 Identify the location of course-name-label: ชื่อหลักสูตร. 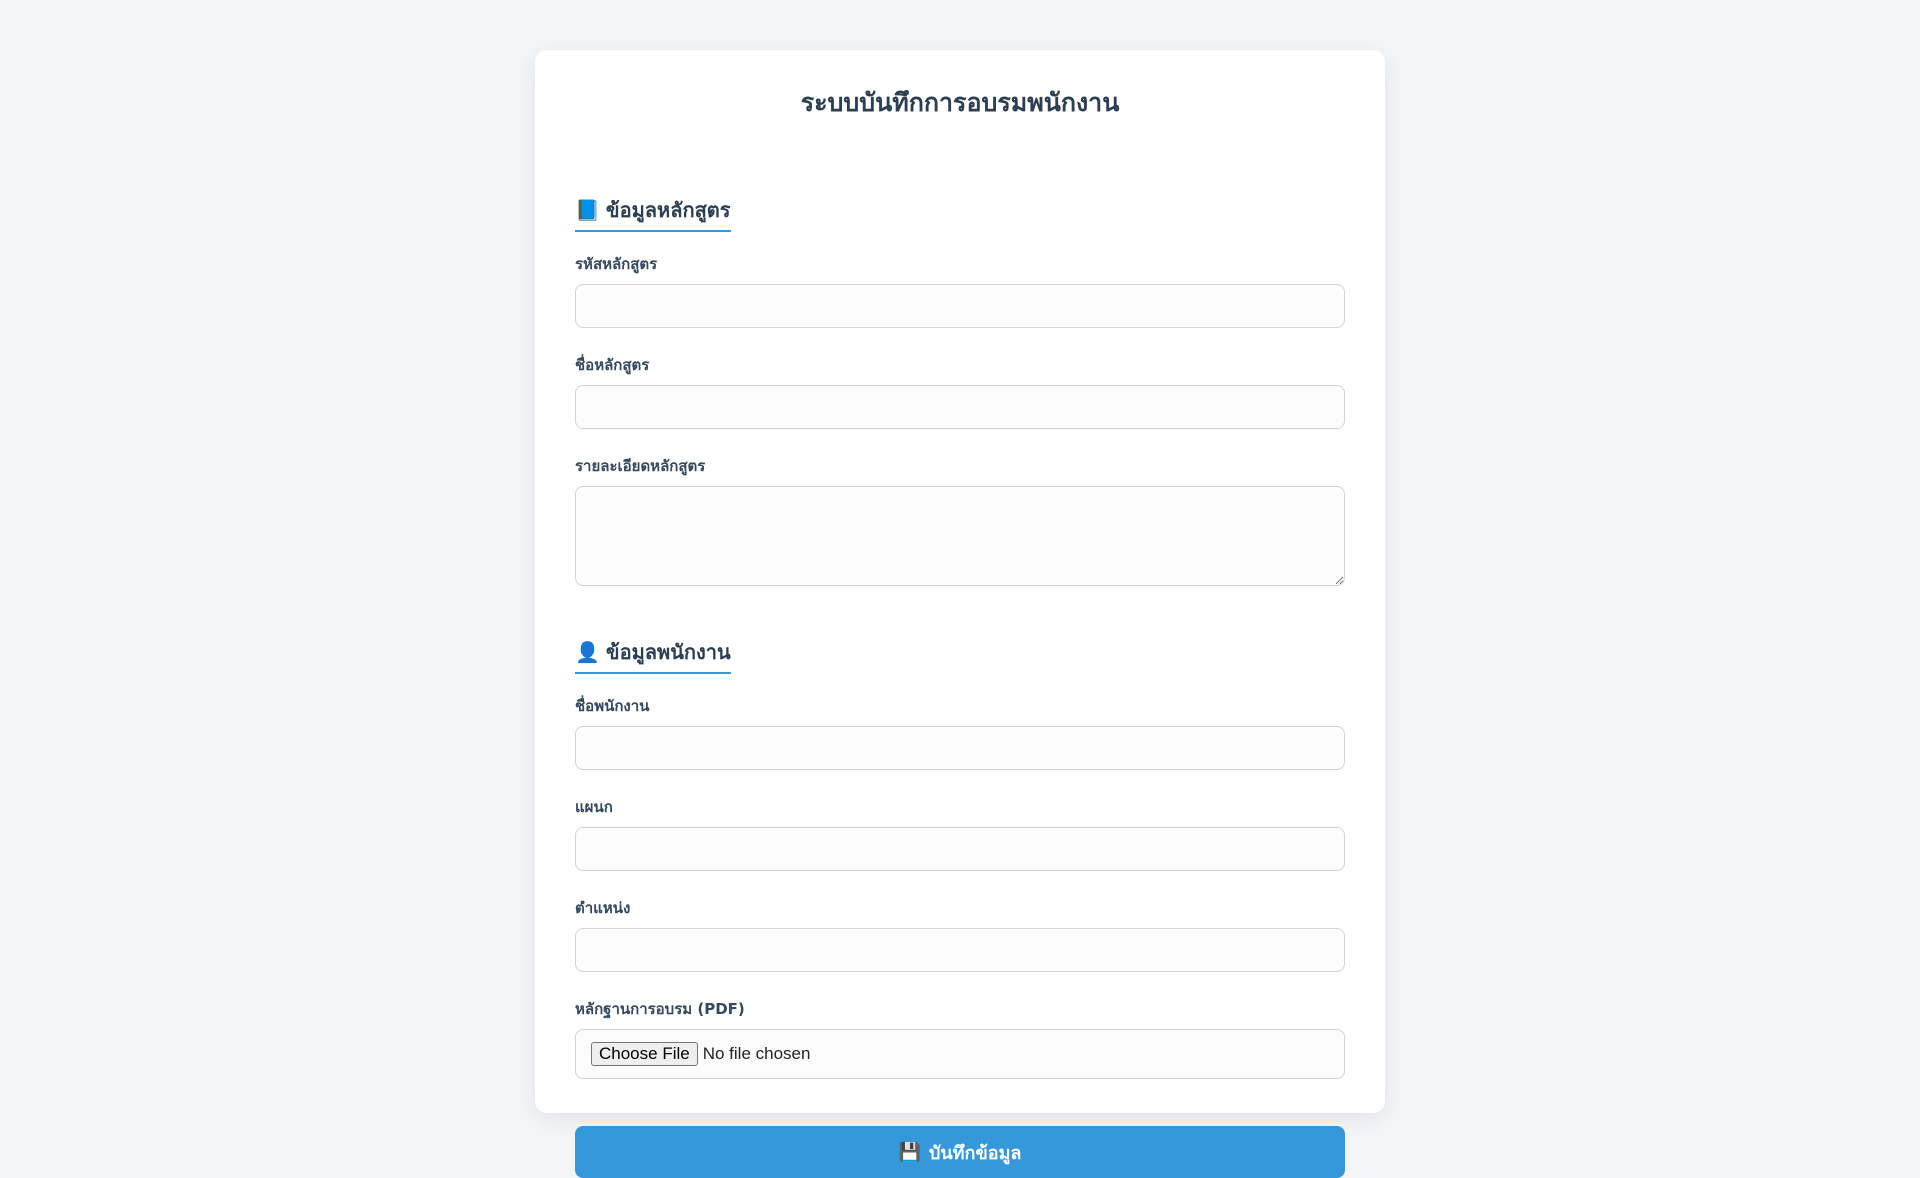
(612, 365).